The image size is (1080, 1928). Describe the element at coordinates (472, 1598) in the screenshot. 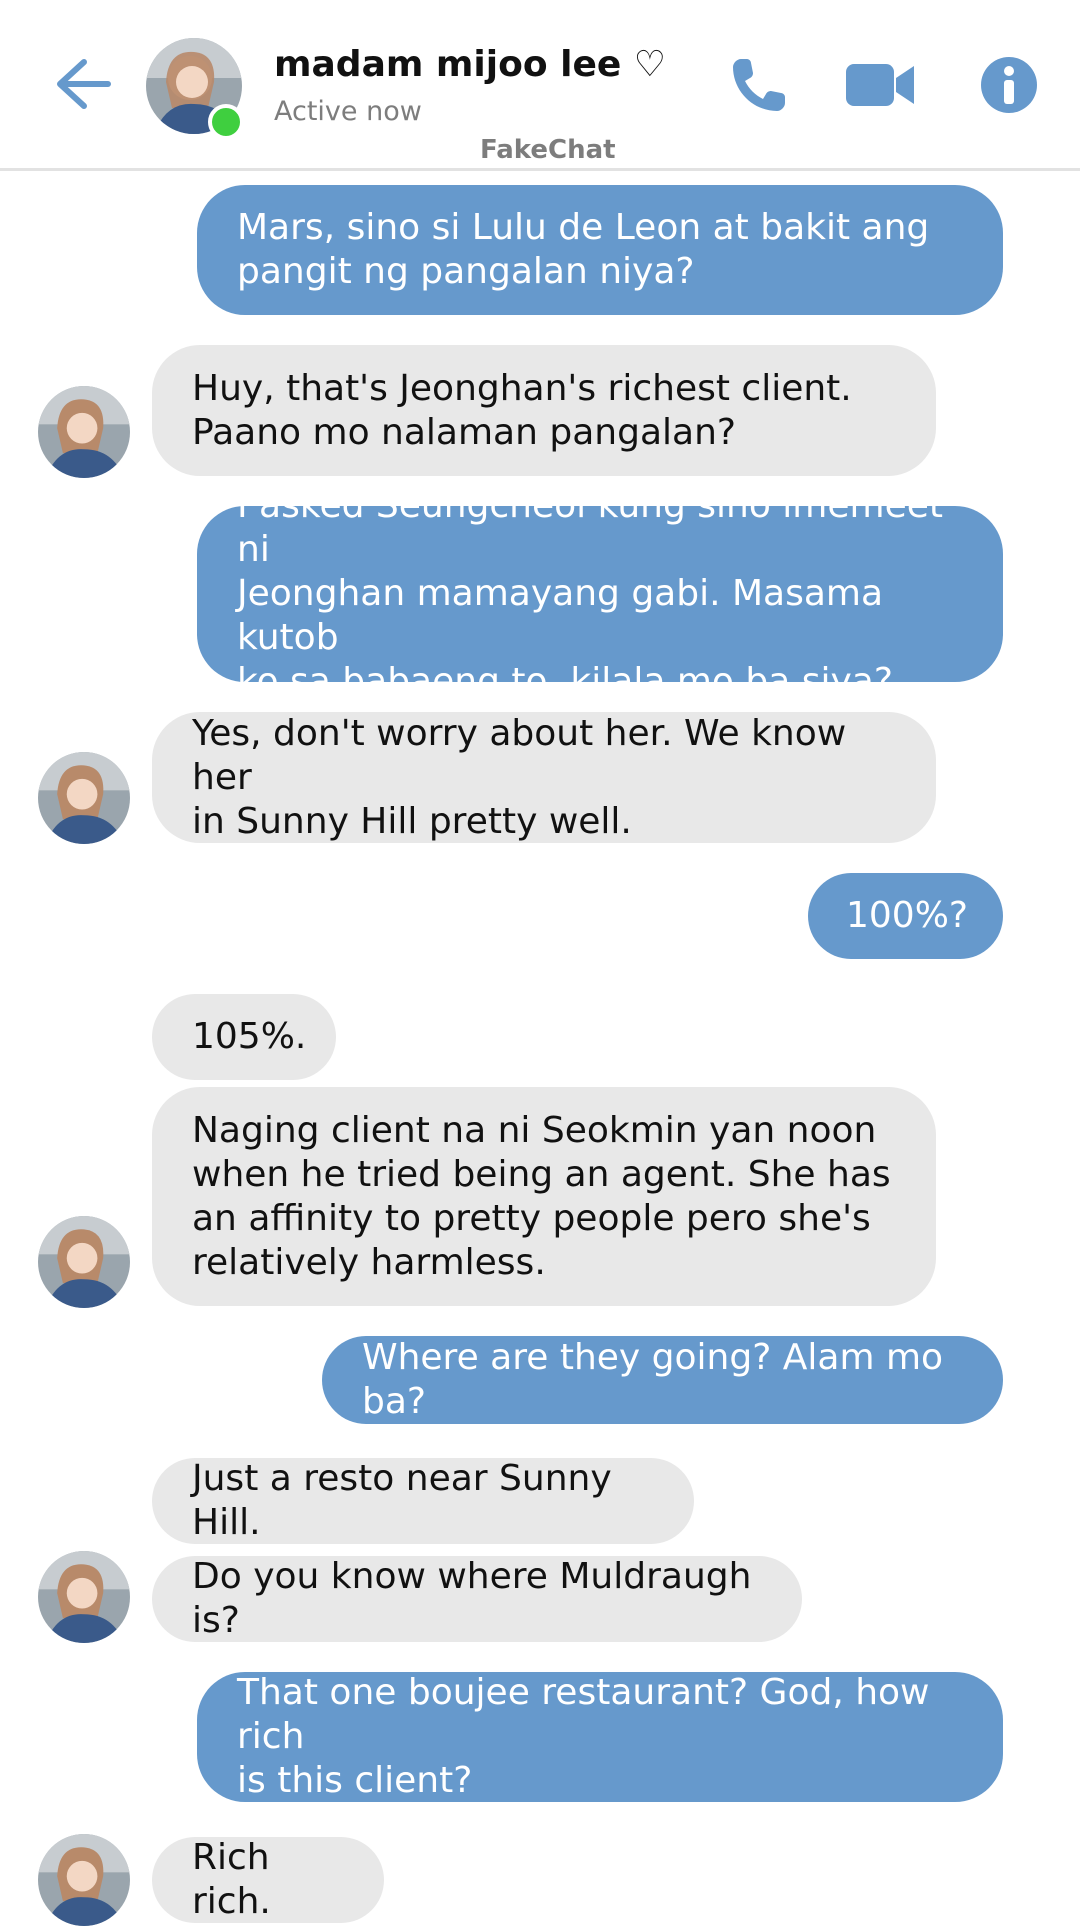

I see `message-text: Do you know where Muldraugh is?` at that location.